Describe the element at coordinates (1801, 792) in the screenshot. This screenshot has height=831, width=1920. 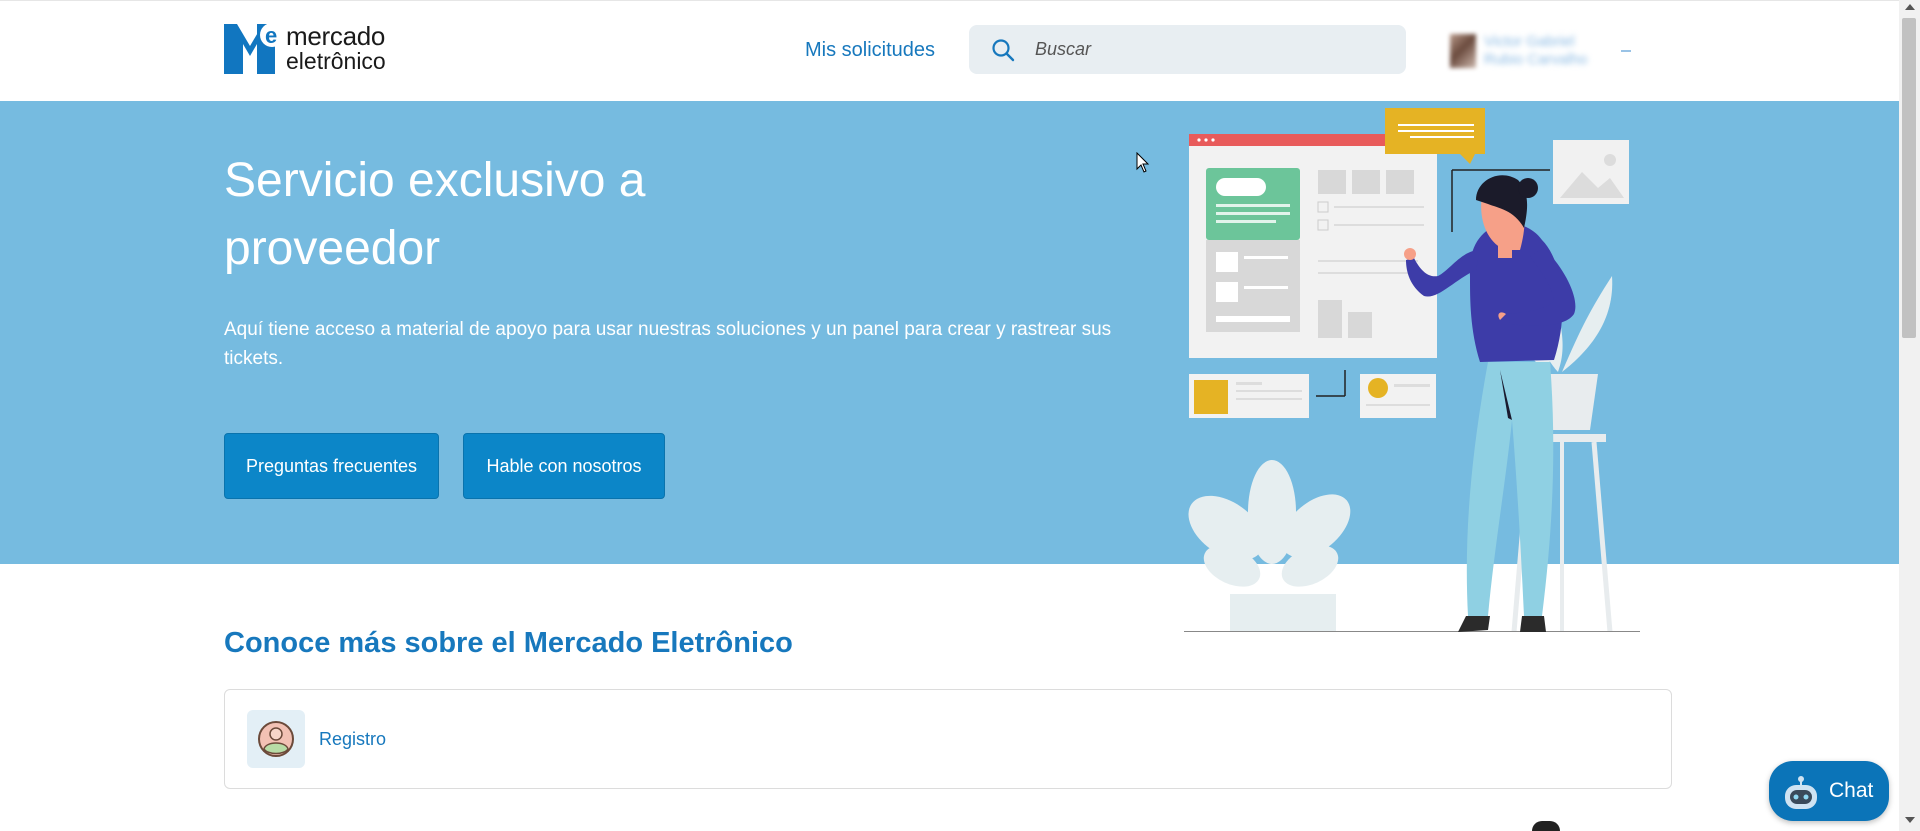
I see `chatbot-icon` at that location.